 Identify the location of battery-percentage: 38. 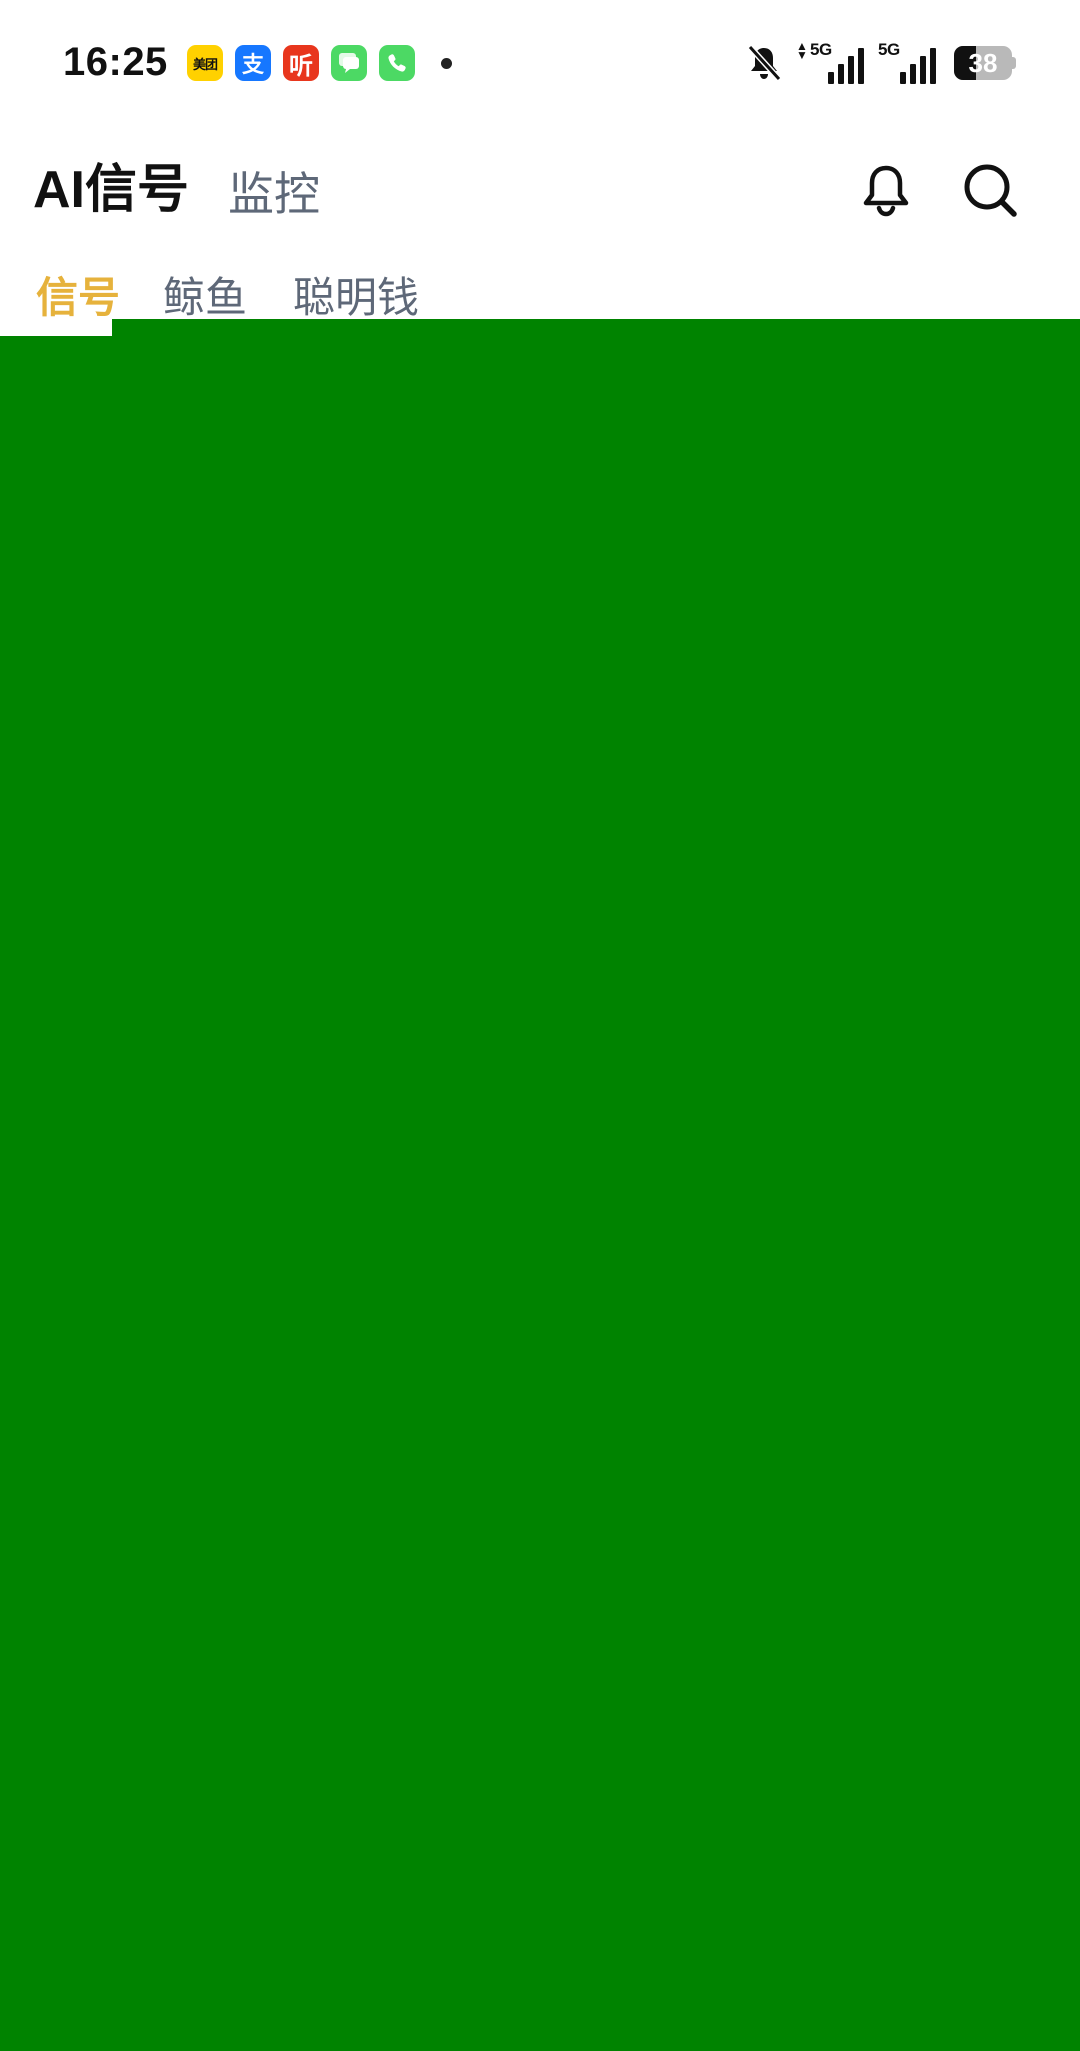
(983, 63).